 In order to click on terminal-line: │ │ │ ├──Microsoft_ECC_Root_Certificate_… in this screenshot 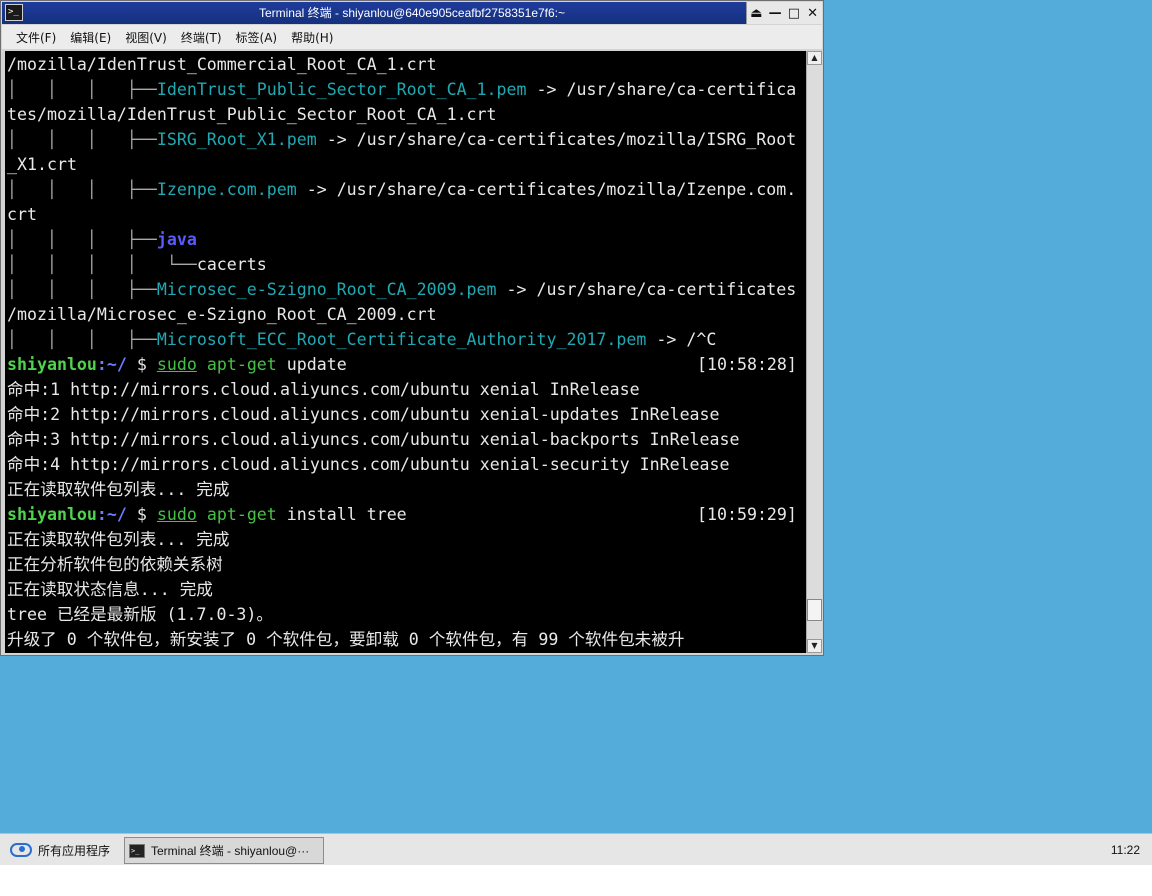, I will do `click(406, 339)`.